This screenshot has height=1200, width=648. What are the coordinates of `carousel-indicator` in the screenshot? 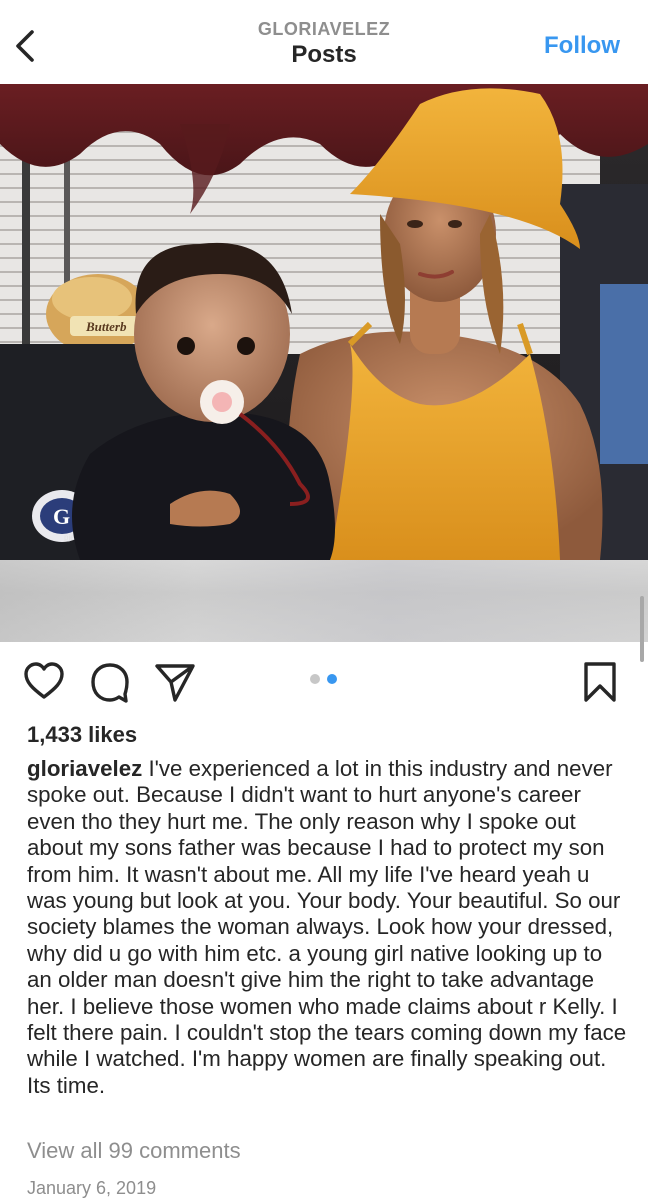 It's located at (325, 680).